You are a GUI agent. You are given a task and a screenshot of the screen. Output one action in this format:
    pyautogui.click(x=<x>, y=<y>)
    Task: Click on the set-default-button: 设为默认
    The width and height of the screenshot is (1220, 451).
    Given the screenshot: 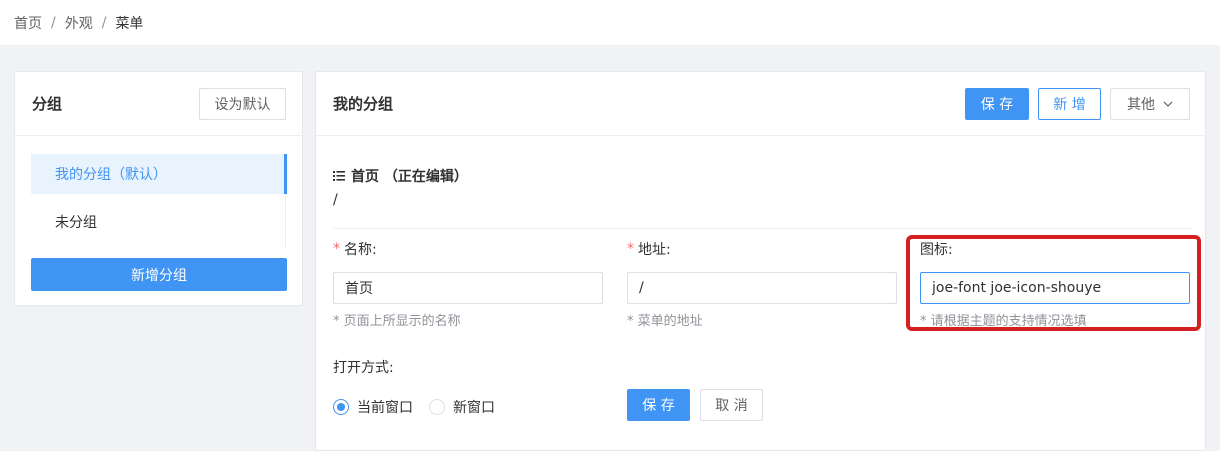 What is the action you would take?
    pyautogui.click(x=242, y=103)
    